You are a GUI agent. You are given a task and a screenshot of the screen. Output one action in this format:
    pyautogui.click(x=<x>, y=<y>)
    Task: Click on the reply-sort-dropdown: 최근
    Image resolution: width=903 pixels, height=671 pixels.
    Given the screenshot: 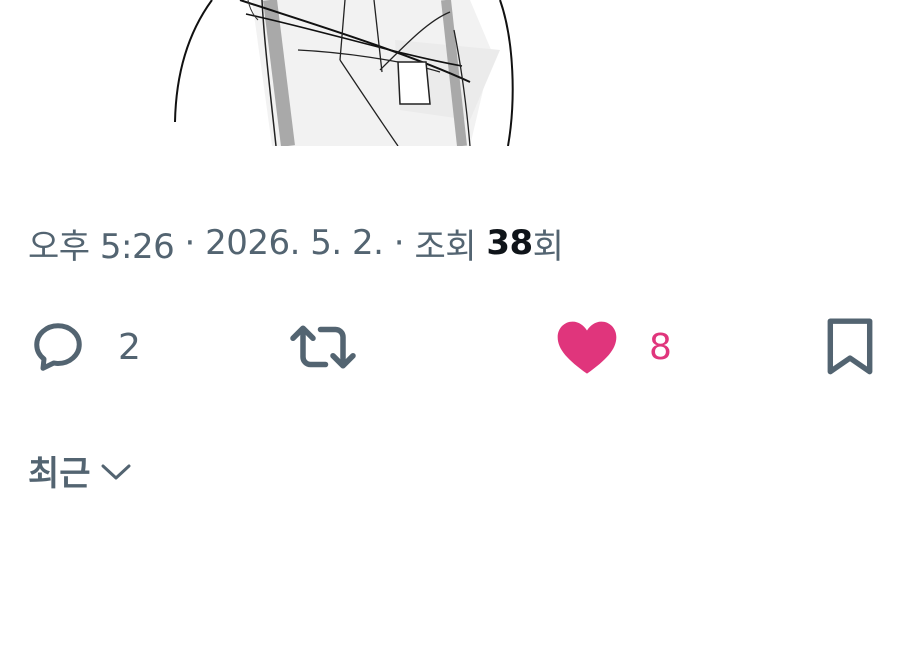 What is the action you would take?
    pyautogui.click(x=80, y=470)
    